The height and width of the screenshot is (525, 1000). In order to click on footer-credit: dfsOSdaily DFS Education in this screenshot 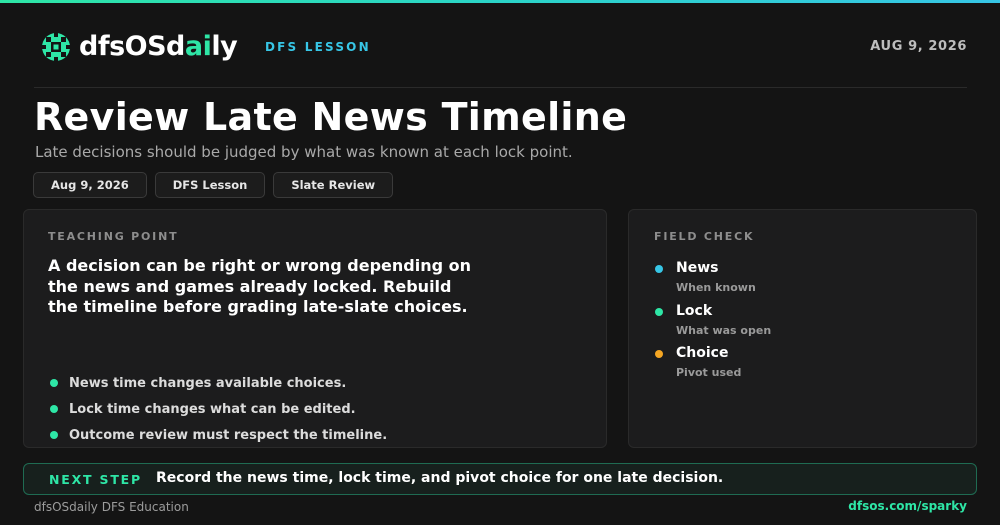, I will do `click(111, 507)`.